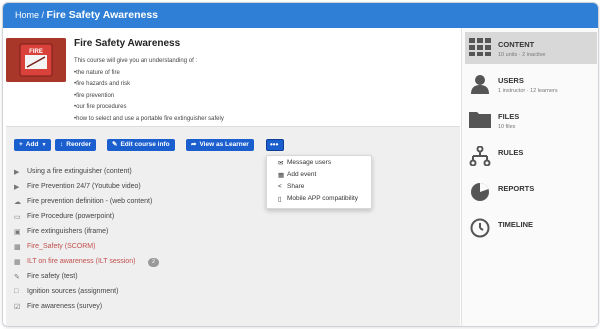  Describe the element at coordinates (516, 188) in the screenshot. I see `sidebar-item-label: REPORTS` at that location.